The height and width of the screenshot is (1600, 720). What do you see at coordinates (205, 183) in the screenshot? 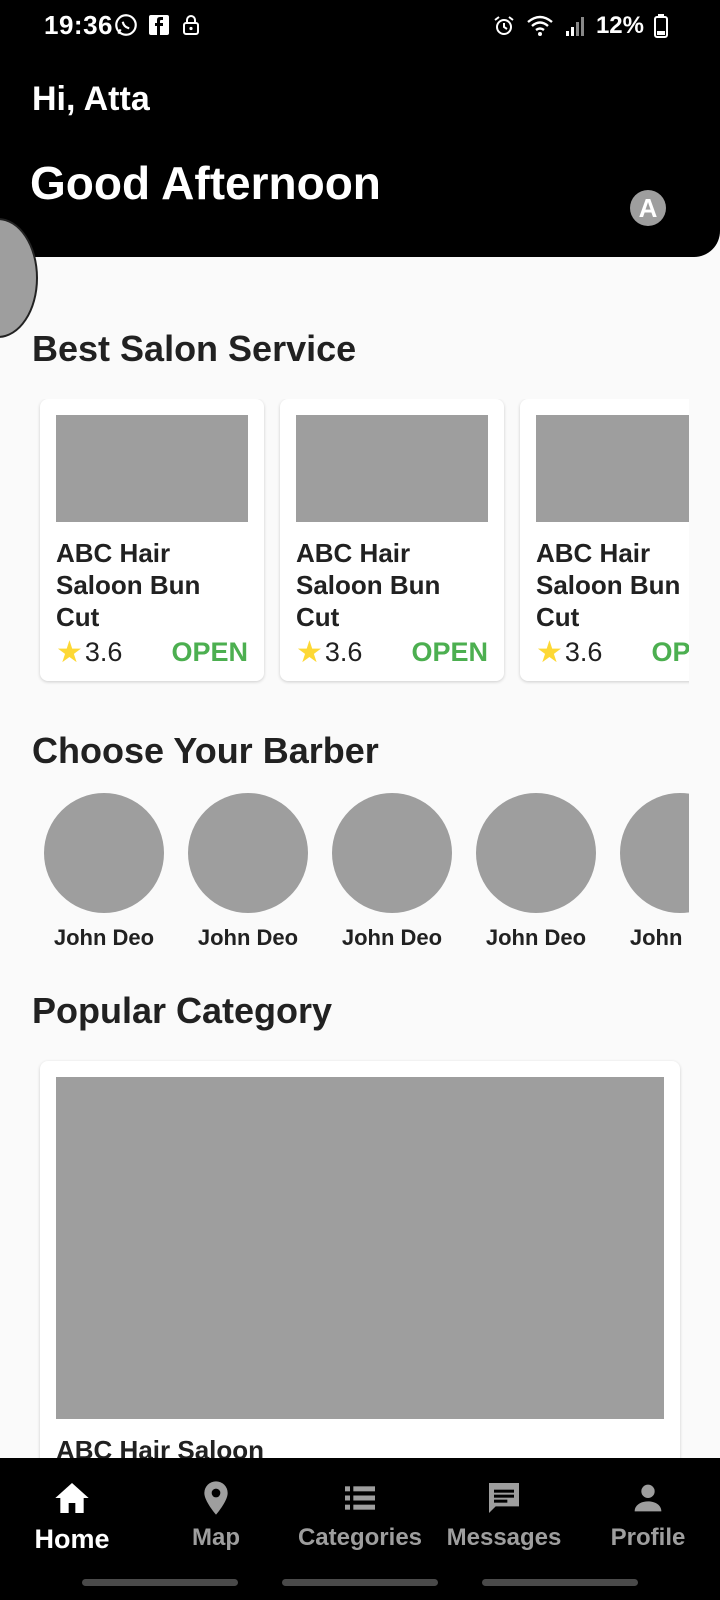
I see `salutation-text: Good Afternoon` at bounding box center [205, 183].